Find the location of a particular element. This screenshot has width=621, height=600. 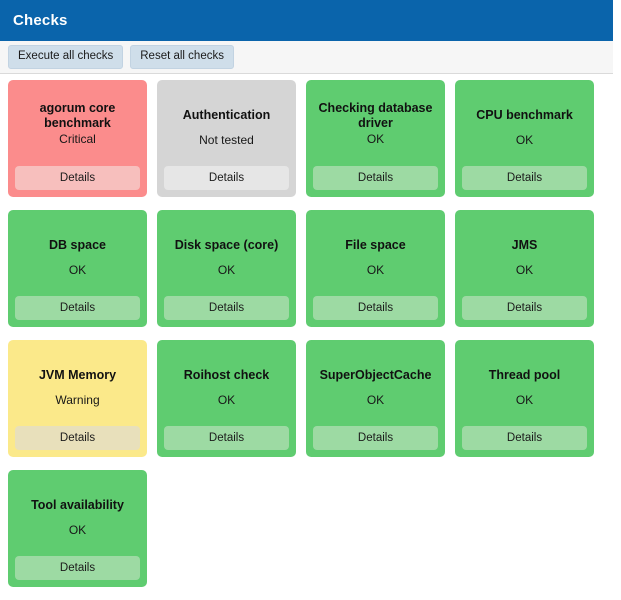

check-title: agorum core benchmark is located at coordinates (77, 115).